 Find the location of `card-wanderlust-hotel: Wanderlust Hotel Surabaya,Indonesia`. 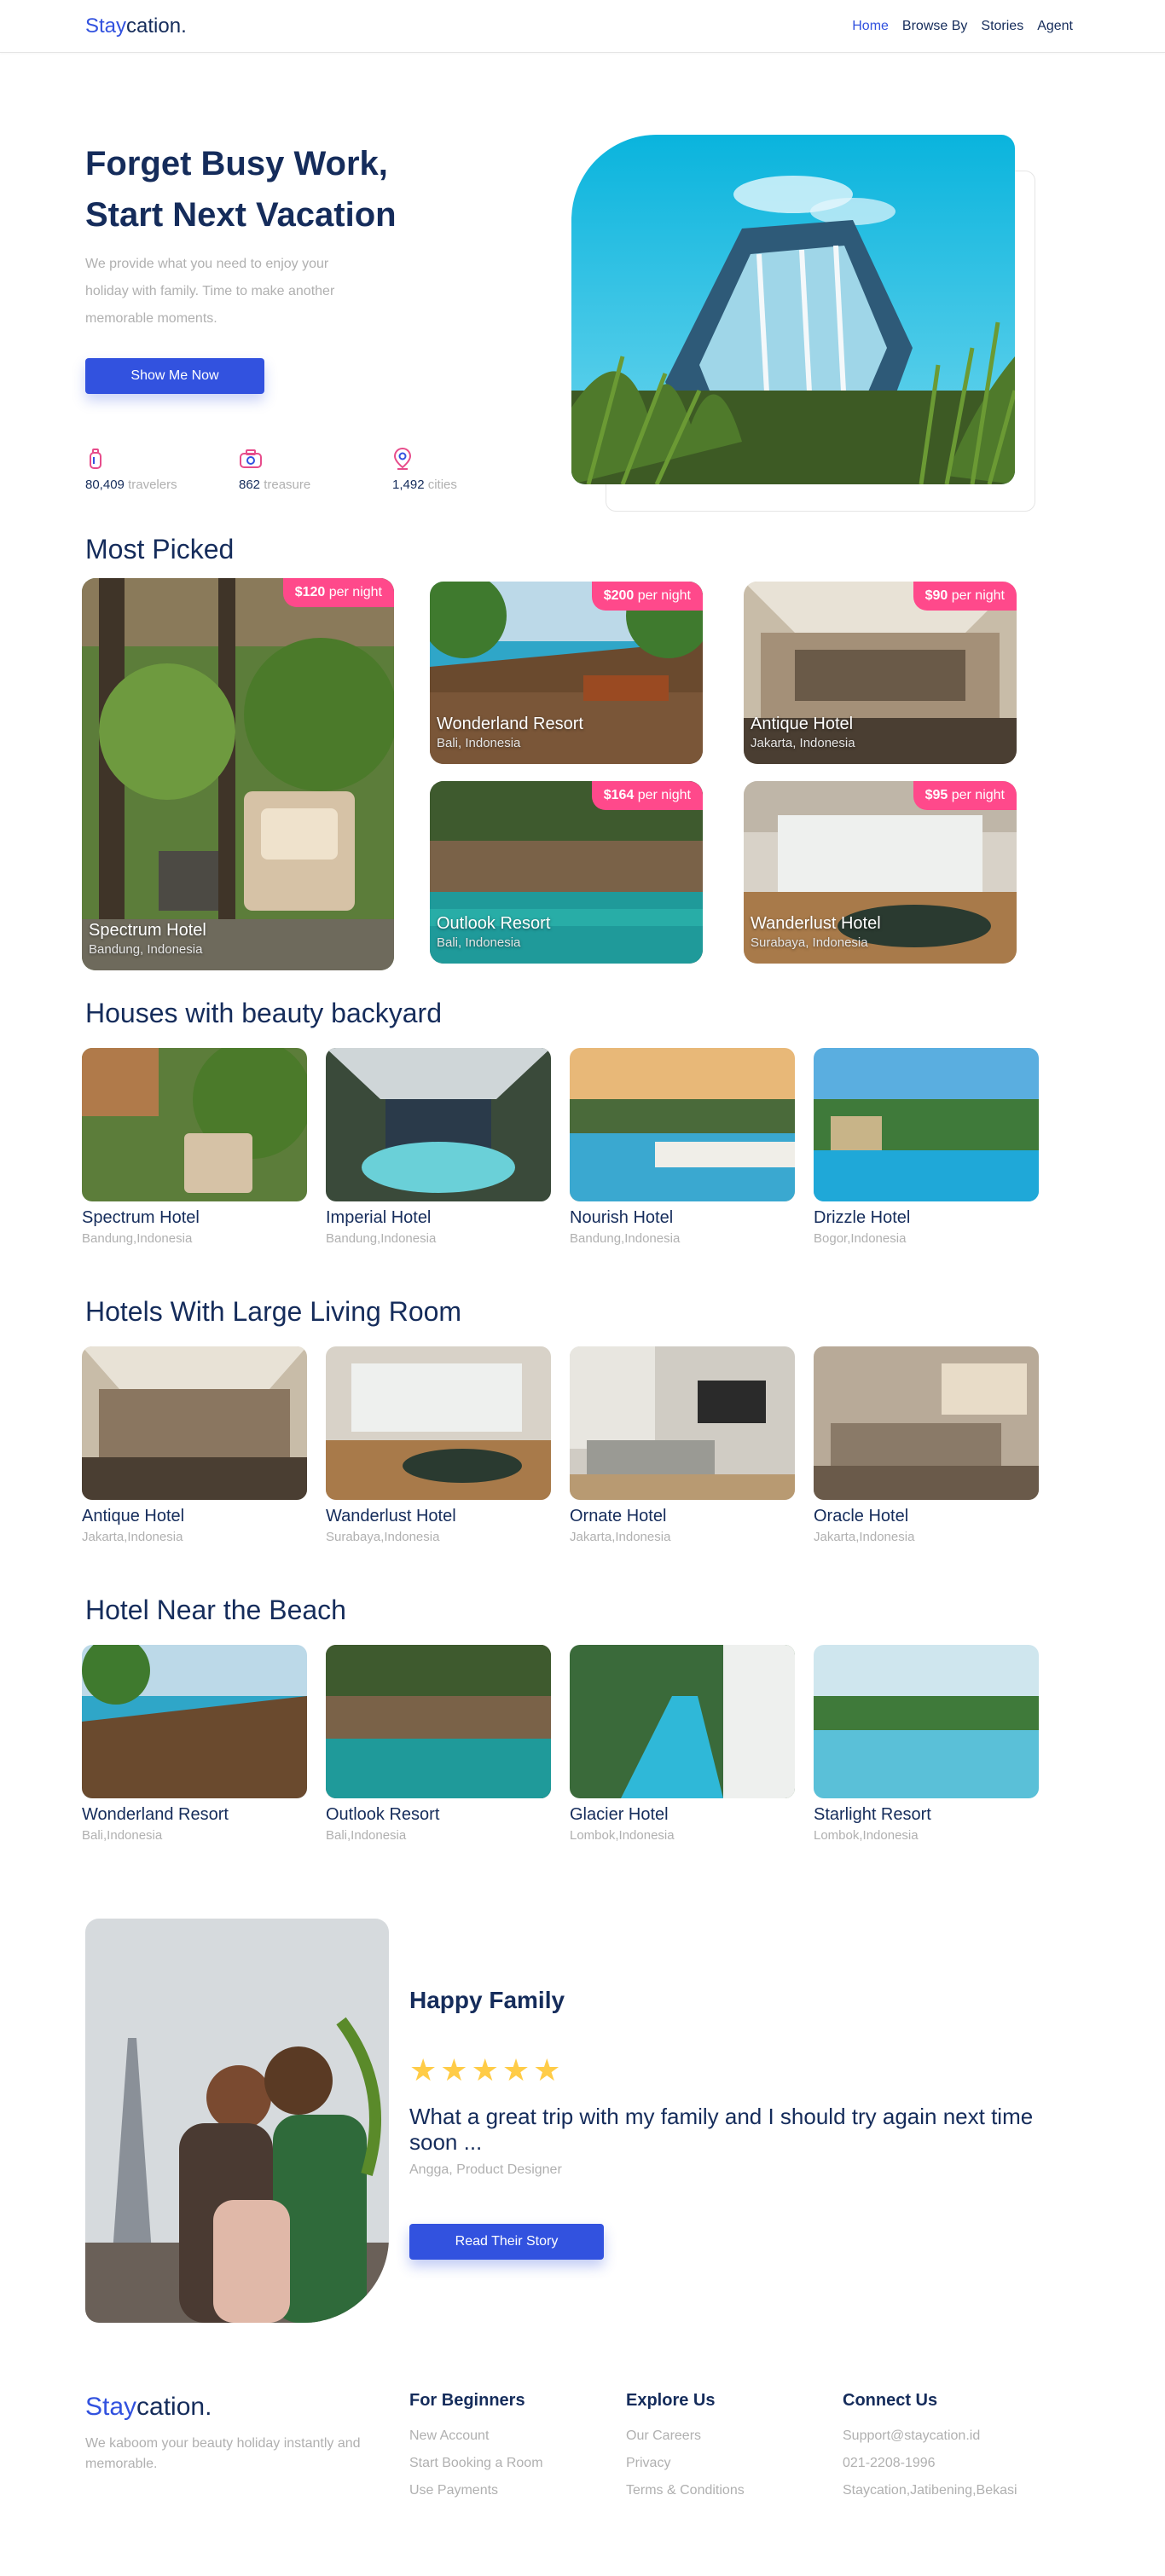

card-wanderlust-hotel: Wanderlust Hotel Surabaya,Indonesia is located at coordinates (438, 1445).